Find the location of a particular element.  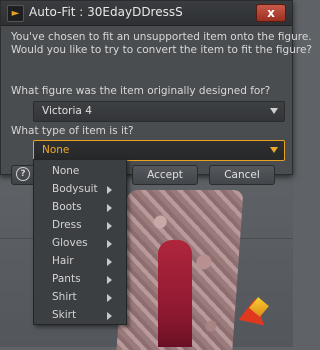

menu-item-boots: Boots is located at coordinates (80, 207).